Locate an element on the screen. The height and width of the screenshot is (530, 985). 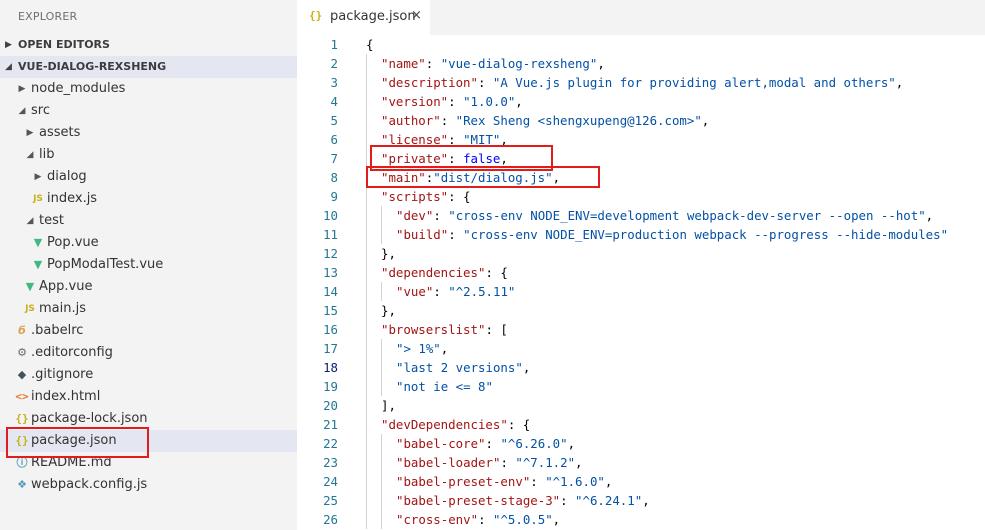
tree-item-editorconfig: ⚙ .editorconfig is located at coordinates (148, 353).